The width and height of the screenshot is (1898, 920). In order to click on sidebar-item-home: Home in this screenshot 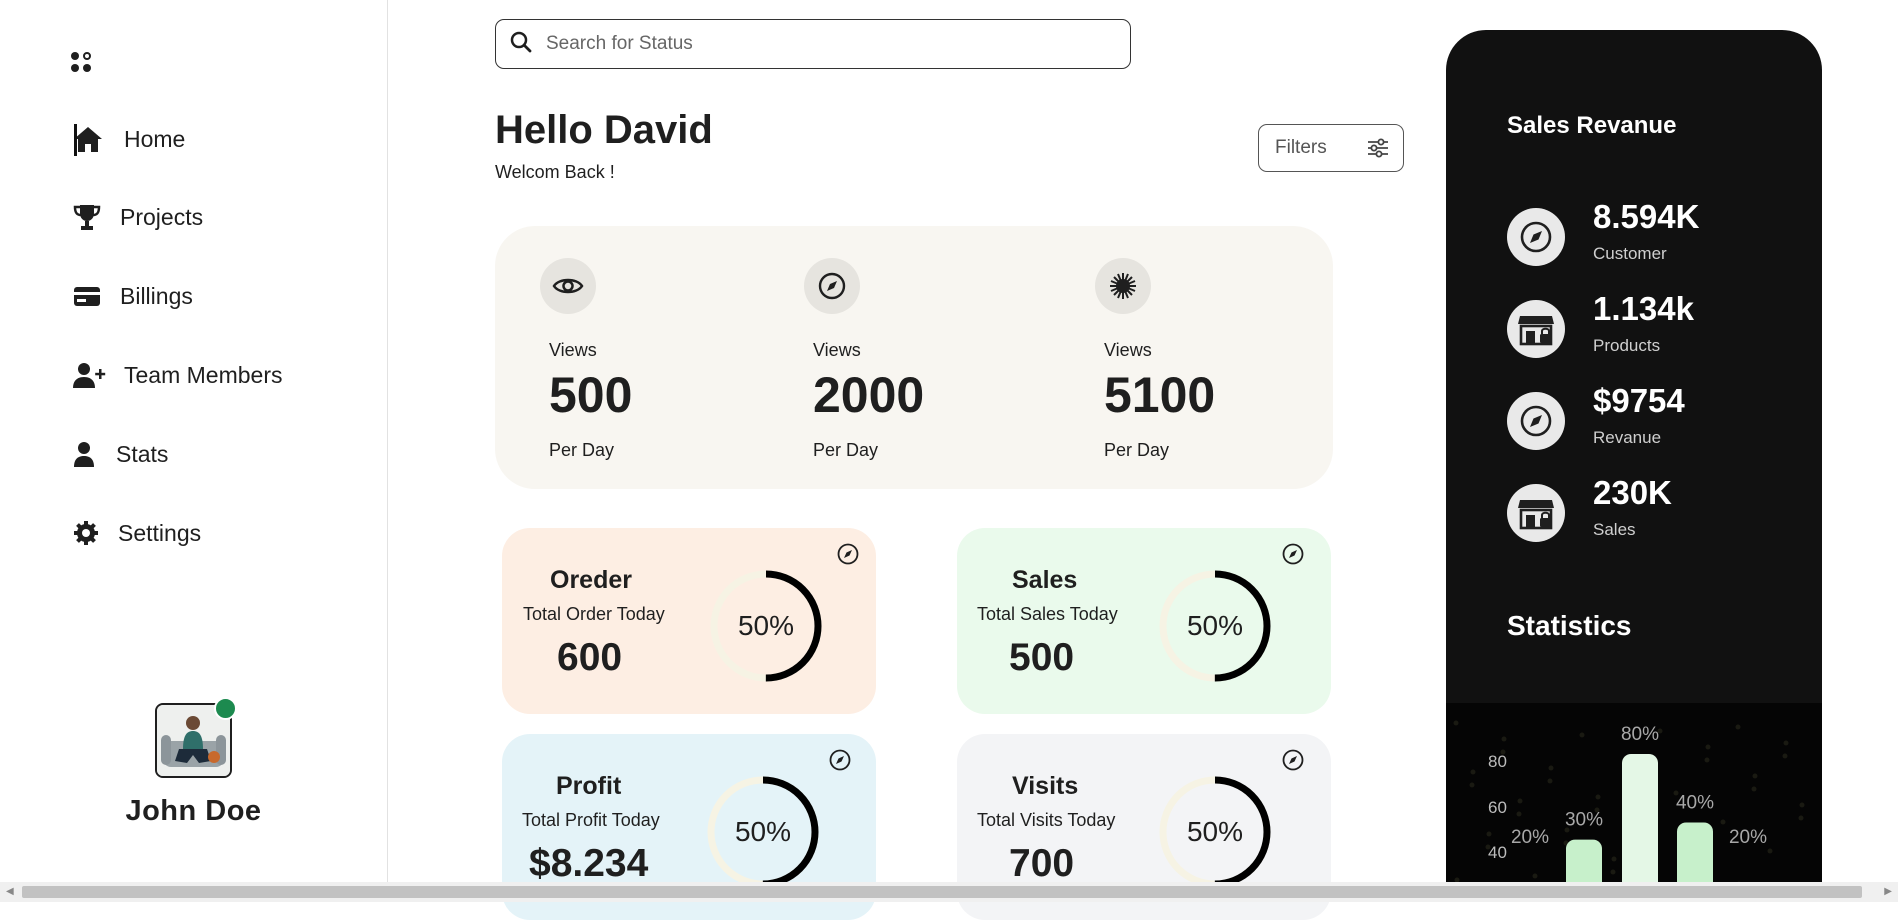, I will do `click(128, 139)`.